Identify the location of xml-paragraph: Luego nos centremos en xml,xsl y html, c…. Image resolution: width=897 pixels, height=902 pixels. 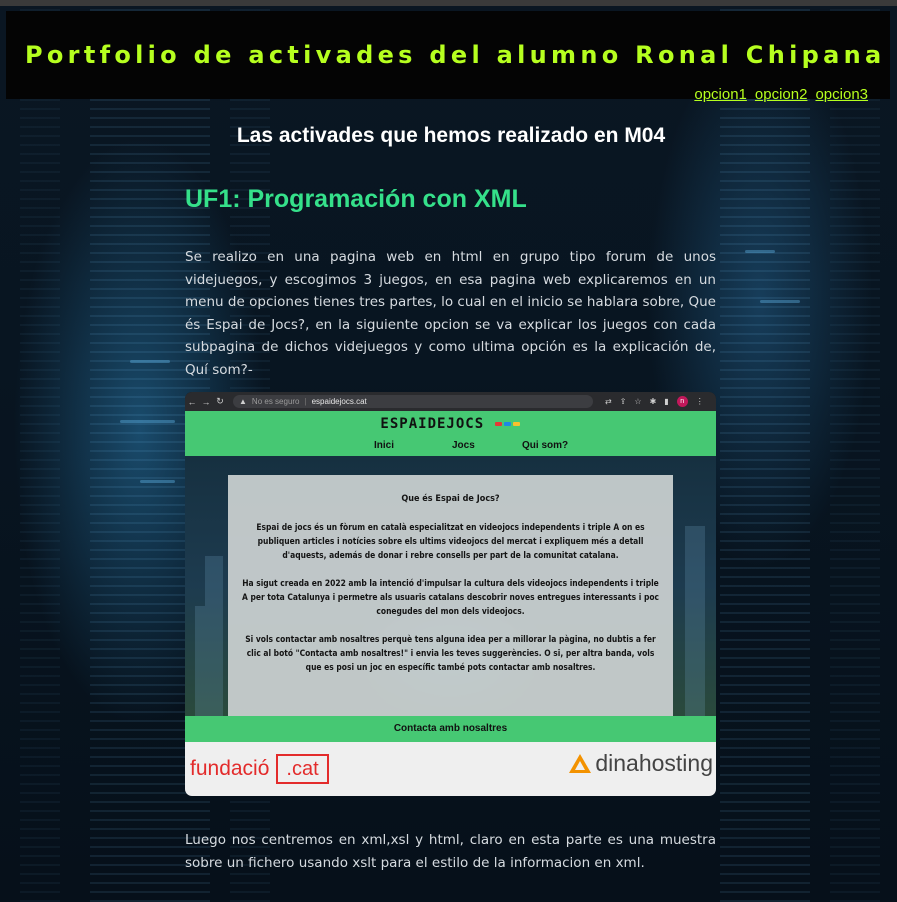
(450, 851).